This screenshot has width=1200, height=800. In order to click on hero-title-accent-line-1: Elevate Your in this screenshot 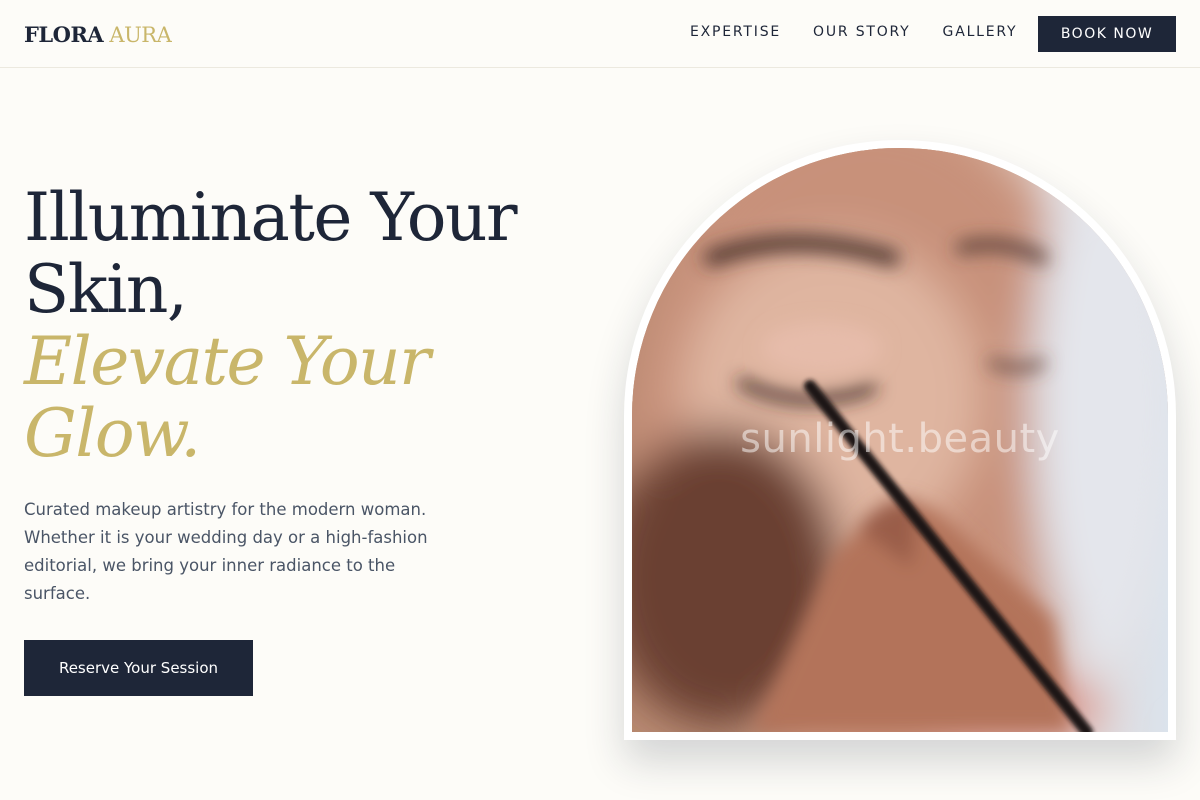, I will do `click(227, 361)`.